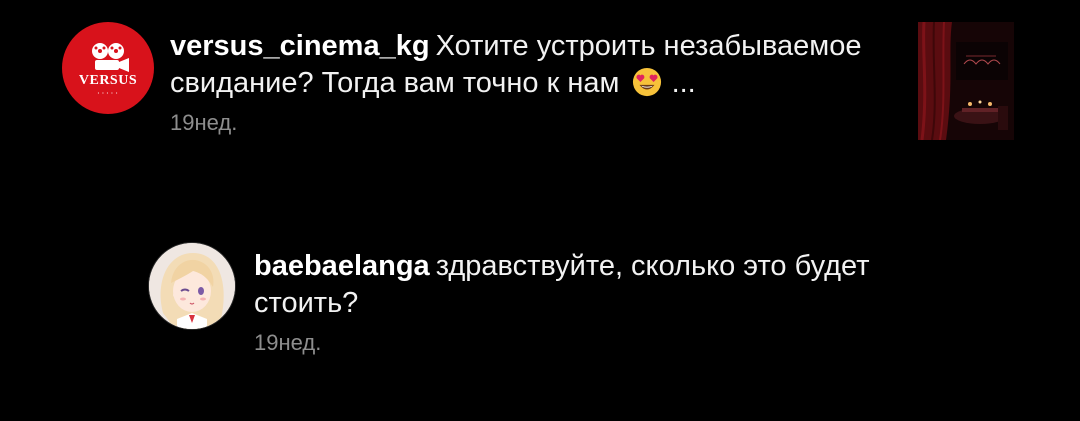 The width and height of the screenshot is (1080, 421). I want to click on comment-username: versus_cinema_kg, so click(300, 46).